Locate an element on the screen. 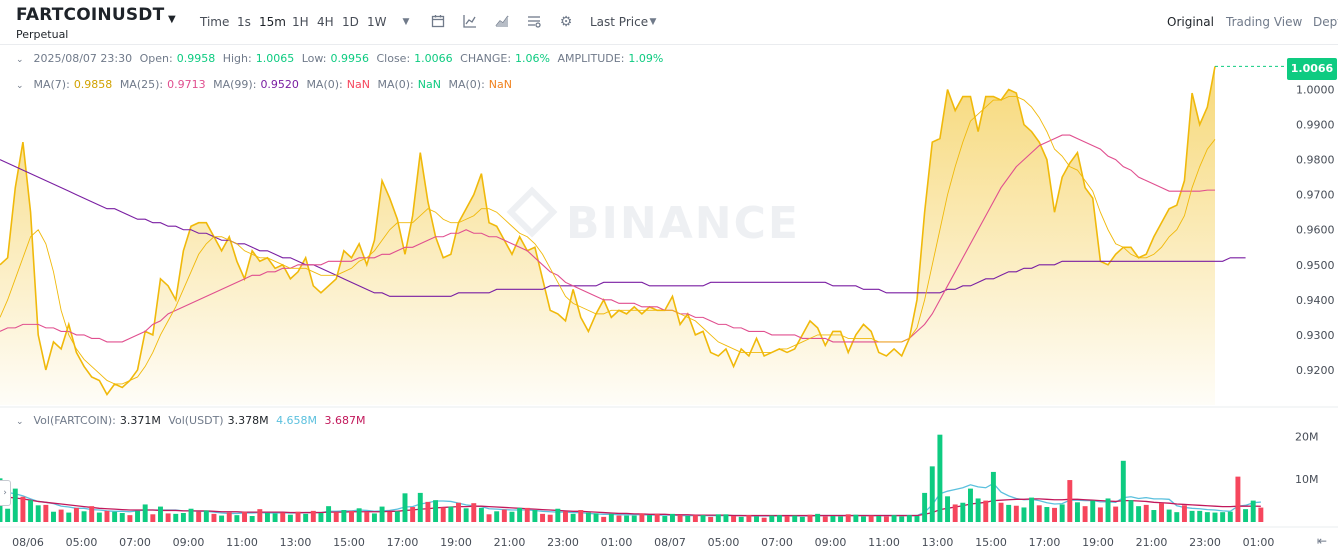 The image size is (1338, 552). y-tick-label: 0.9600 is located at coordinates (1315, 230).